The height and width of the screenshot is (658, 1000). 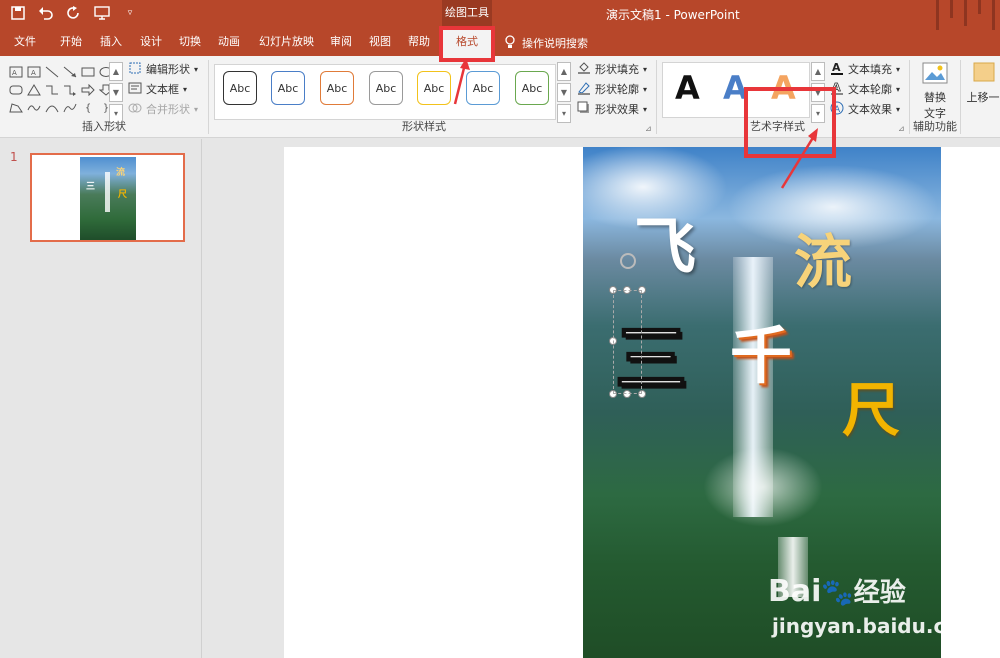 What do you see at coordinates (617, 89) in the screenshot?
I see `shape-outline-label: 形状轮廓` at bounding box center [617, 89].